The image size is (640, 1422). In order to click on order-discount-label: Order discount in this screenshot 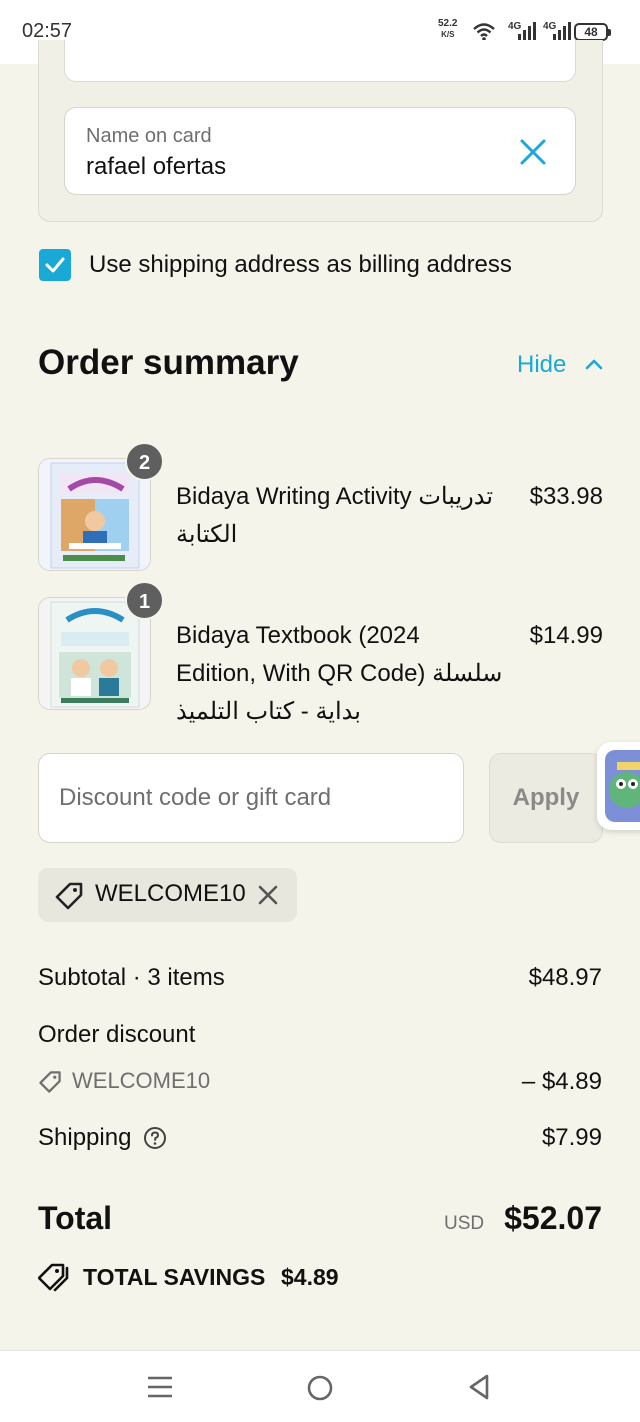, I will do `click(117, 1034)`.